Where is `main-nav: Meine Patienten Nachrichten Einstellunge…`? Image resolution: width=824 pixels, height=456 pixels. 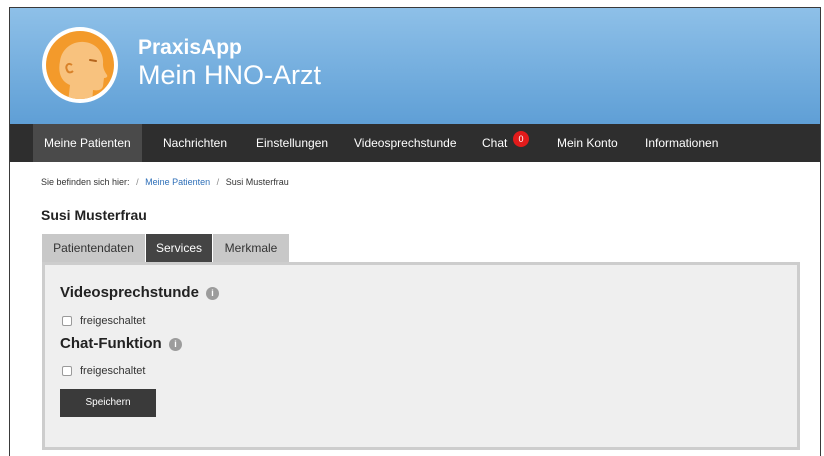
main-nav: Meine Patienten Nachrichten Einstellunge… is located at coordinates (415, 143).